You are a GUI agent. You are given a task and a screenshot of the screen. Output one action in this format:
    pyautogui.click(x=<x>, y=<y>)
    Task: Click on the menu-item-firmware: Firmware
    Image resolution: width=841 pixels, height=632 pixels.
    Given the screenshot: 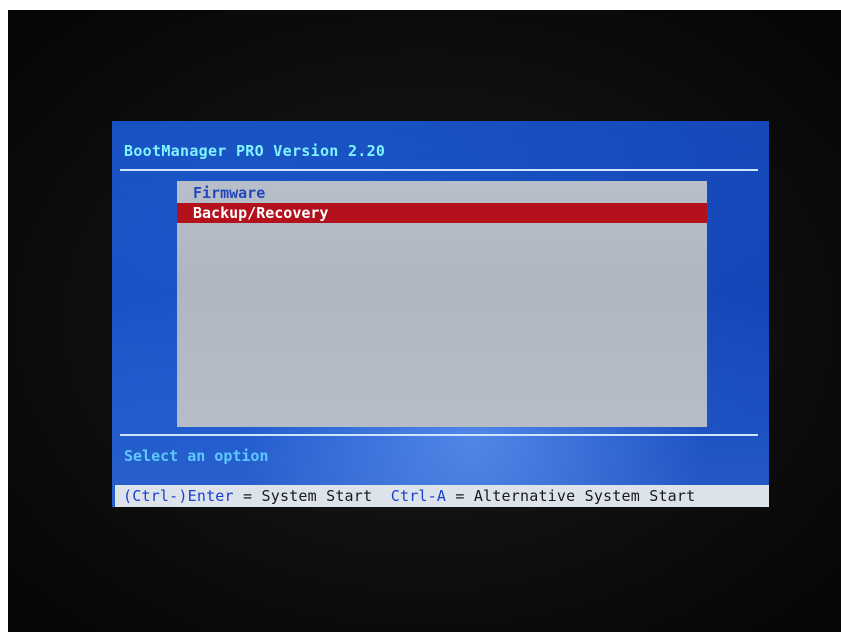 What is the action you would take?
    pyautogui.click(x=442, y=193)
    